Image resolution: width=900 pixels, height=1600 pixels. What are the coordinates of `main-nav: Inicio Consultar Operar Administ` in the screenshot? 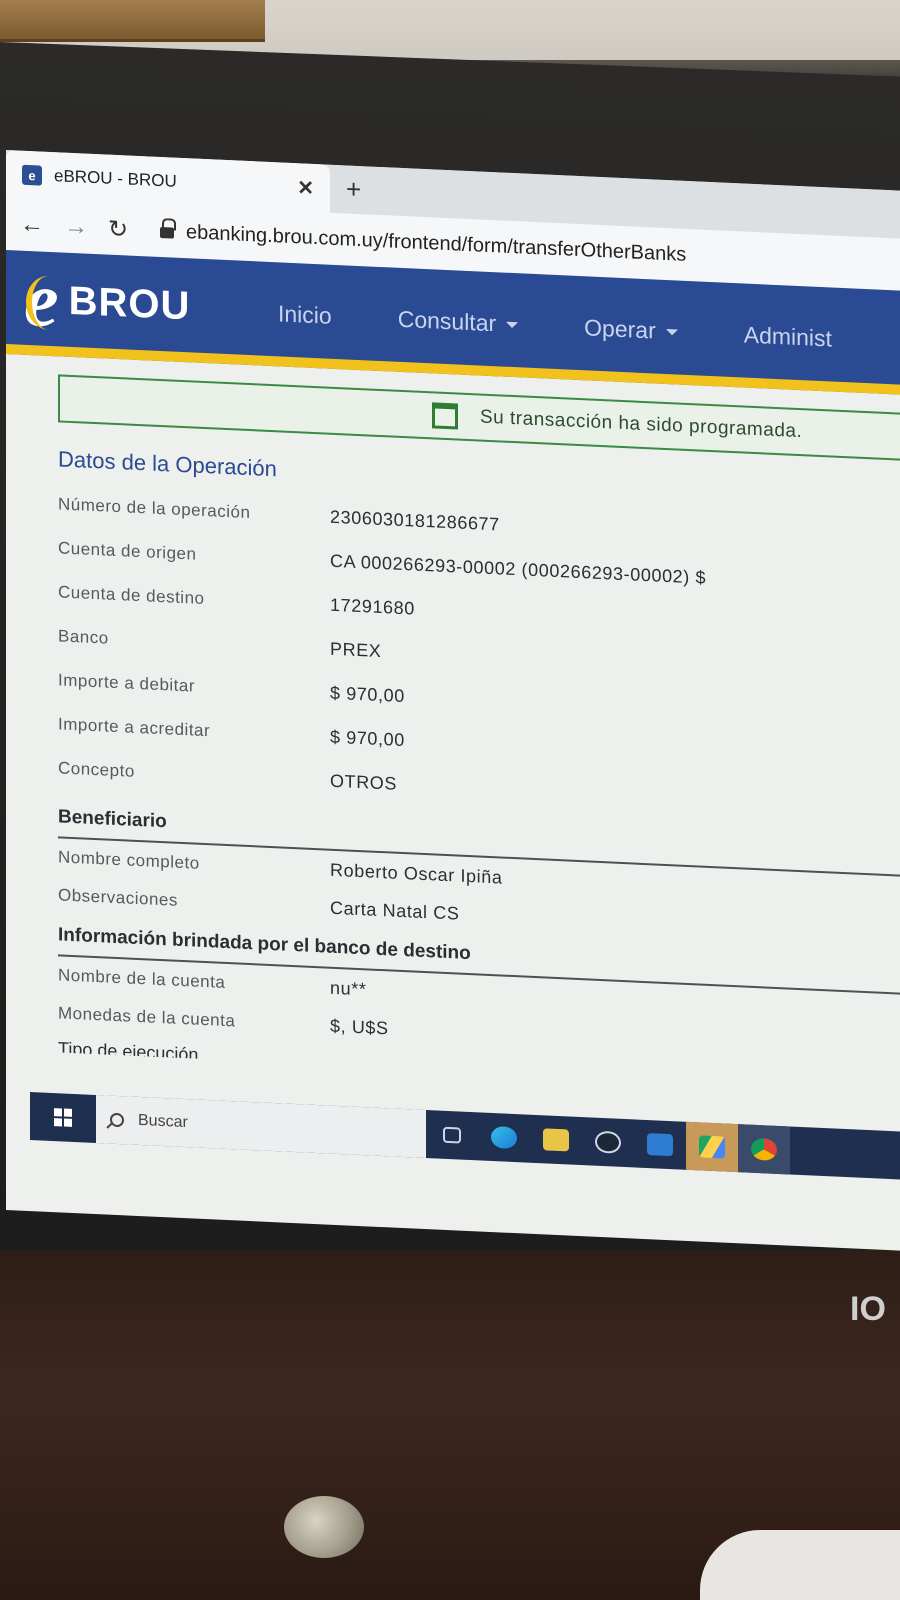 It's located at (588, 327).